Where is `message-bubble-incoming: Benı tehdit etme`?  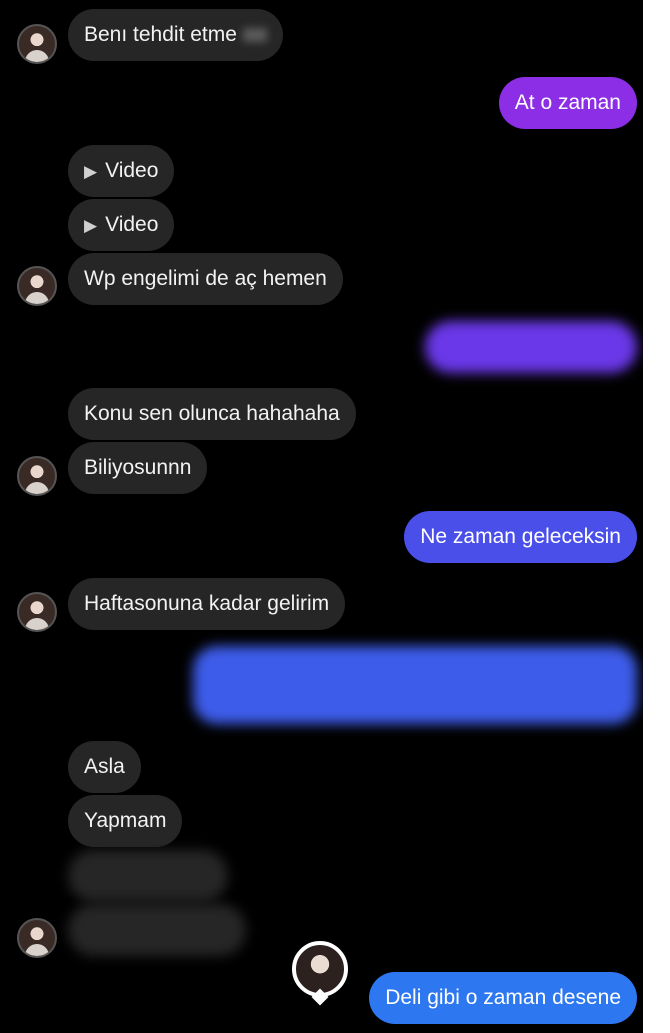 message-bubble-incoming: Benı tehdit etme is located at coordinates (175, 35).